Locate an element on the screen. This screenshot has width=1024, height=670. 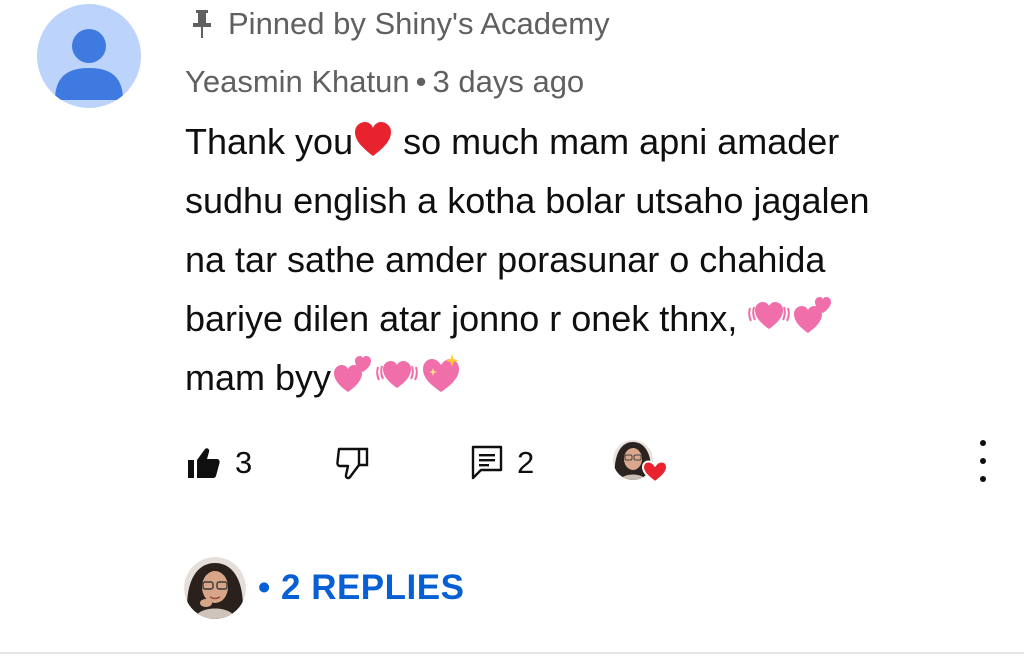
sparkling-heart-icon is located at coordinates (441, 373).